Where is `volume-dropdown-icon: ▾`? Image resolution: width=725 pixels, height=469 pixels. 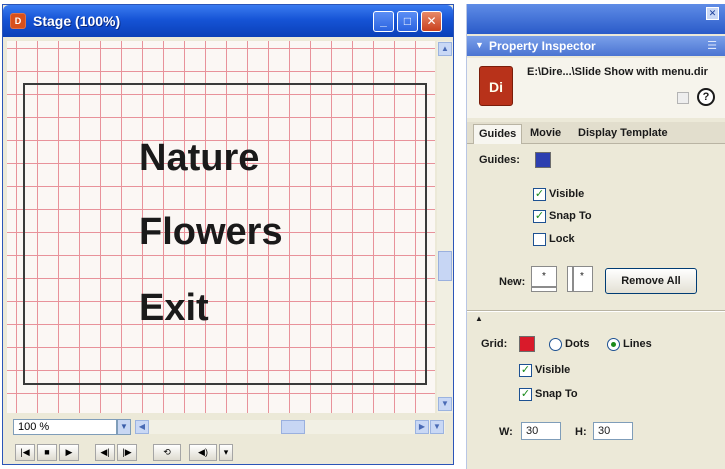
volume-dropdown-icon: ▾ is located at coordinates (226, 452).